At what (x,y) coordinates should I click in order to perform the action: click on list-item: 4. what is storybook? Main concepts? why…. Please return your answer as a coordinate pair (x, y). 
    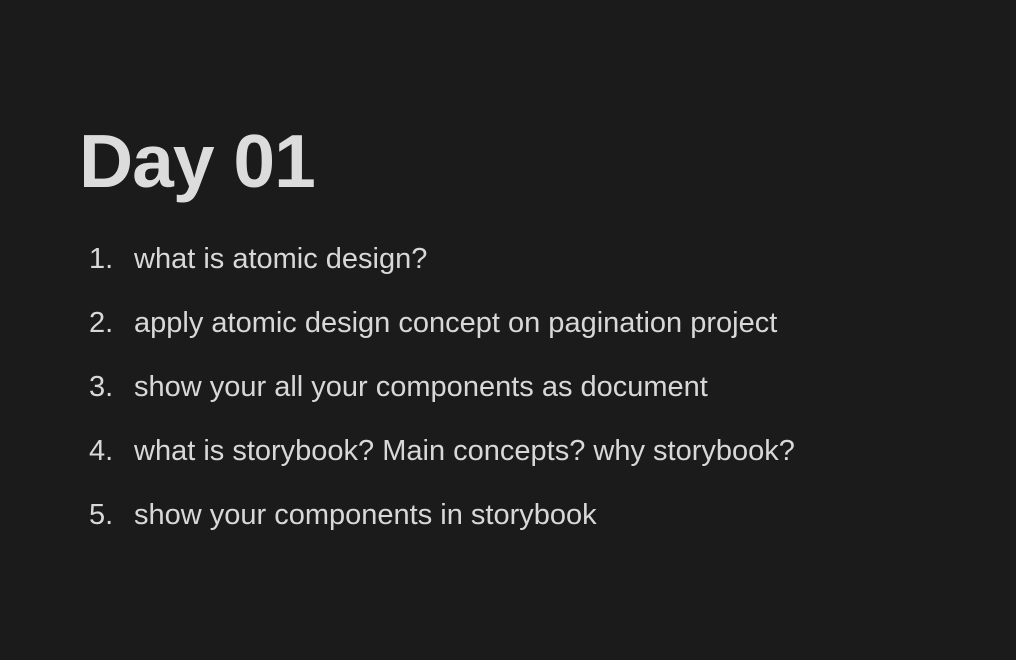
    Looking at the image, I should click on (442, 451).